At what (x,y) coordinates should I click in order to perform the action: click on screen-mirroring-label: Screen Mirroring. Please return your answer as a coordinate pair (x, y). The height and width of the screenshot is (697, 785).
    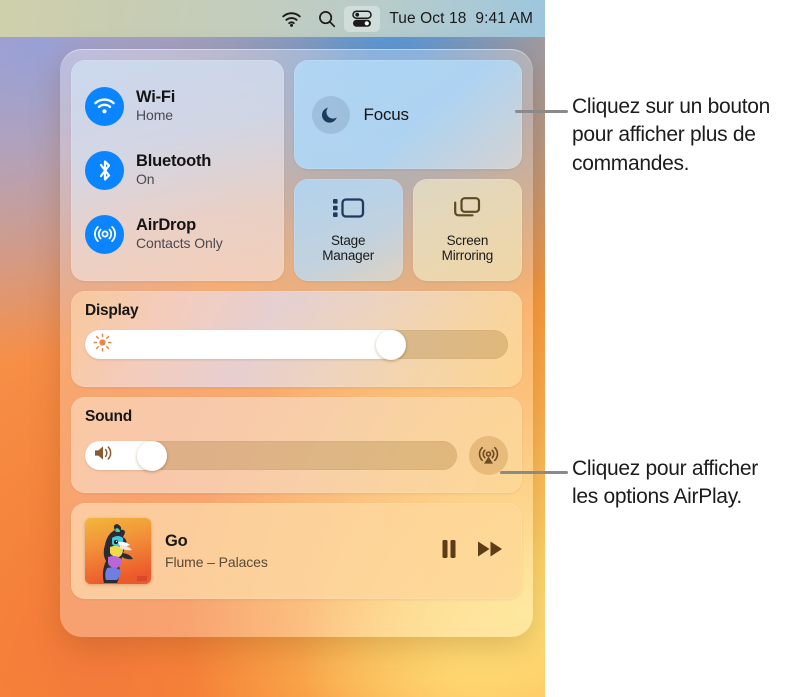
    Looking at the image, I should click on (467, 247).